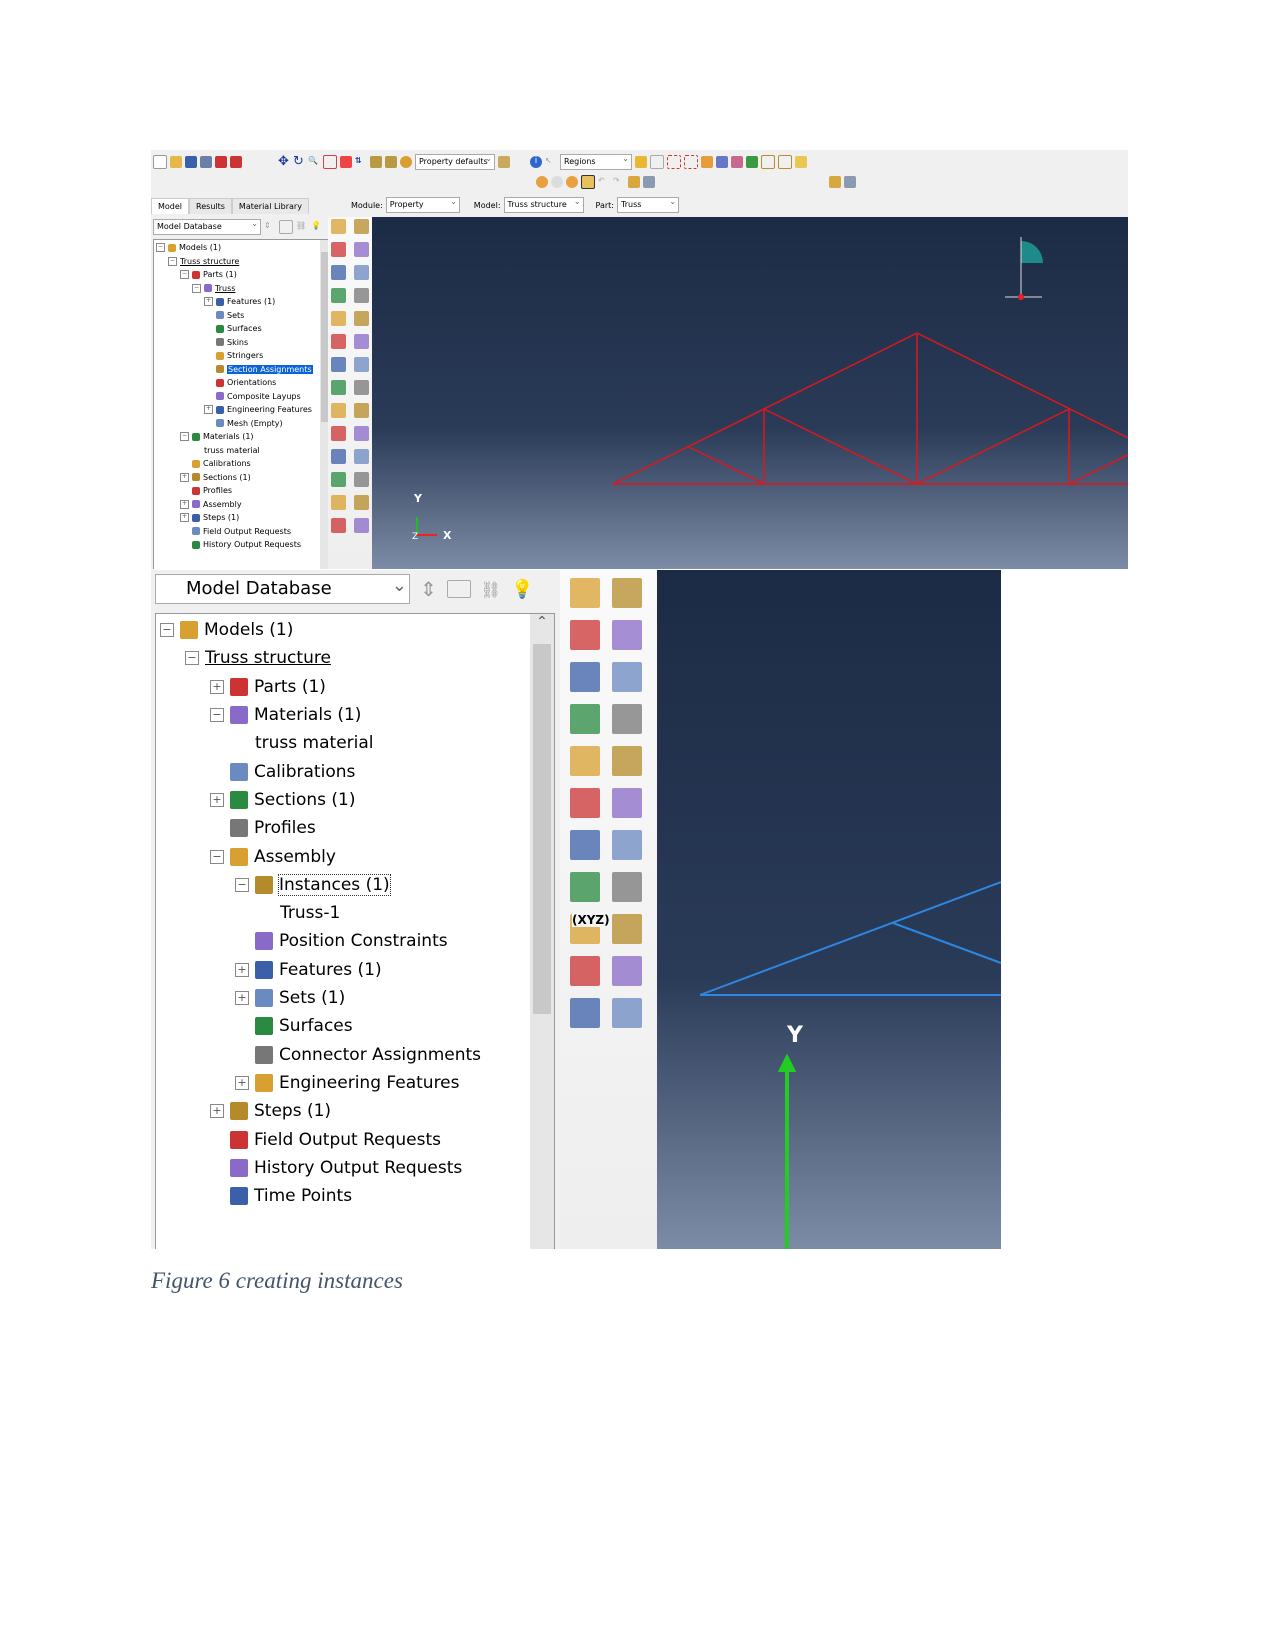  Describe the element at coordinates (206, 491) in the screenshot. I see `tree-item: Profiles` at that location.